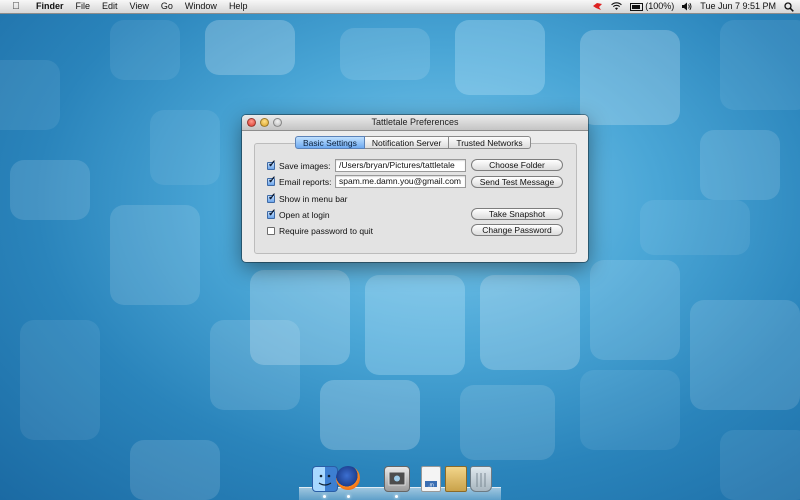 The height and width of the screenshot is (500, 800). I want to click on menu-view: View, so click(139, 6).